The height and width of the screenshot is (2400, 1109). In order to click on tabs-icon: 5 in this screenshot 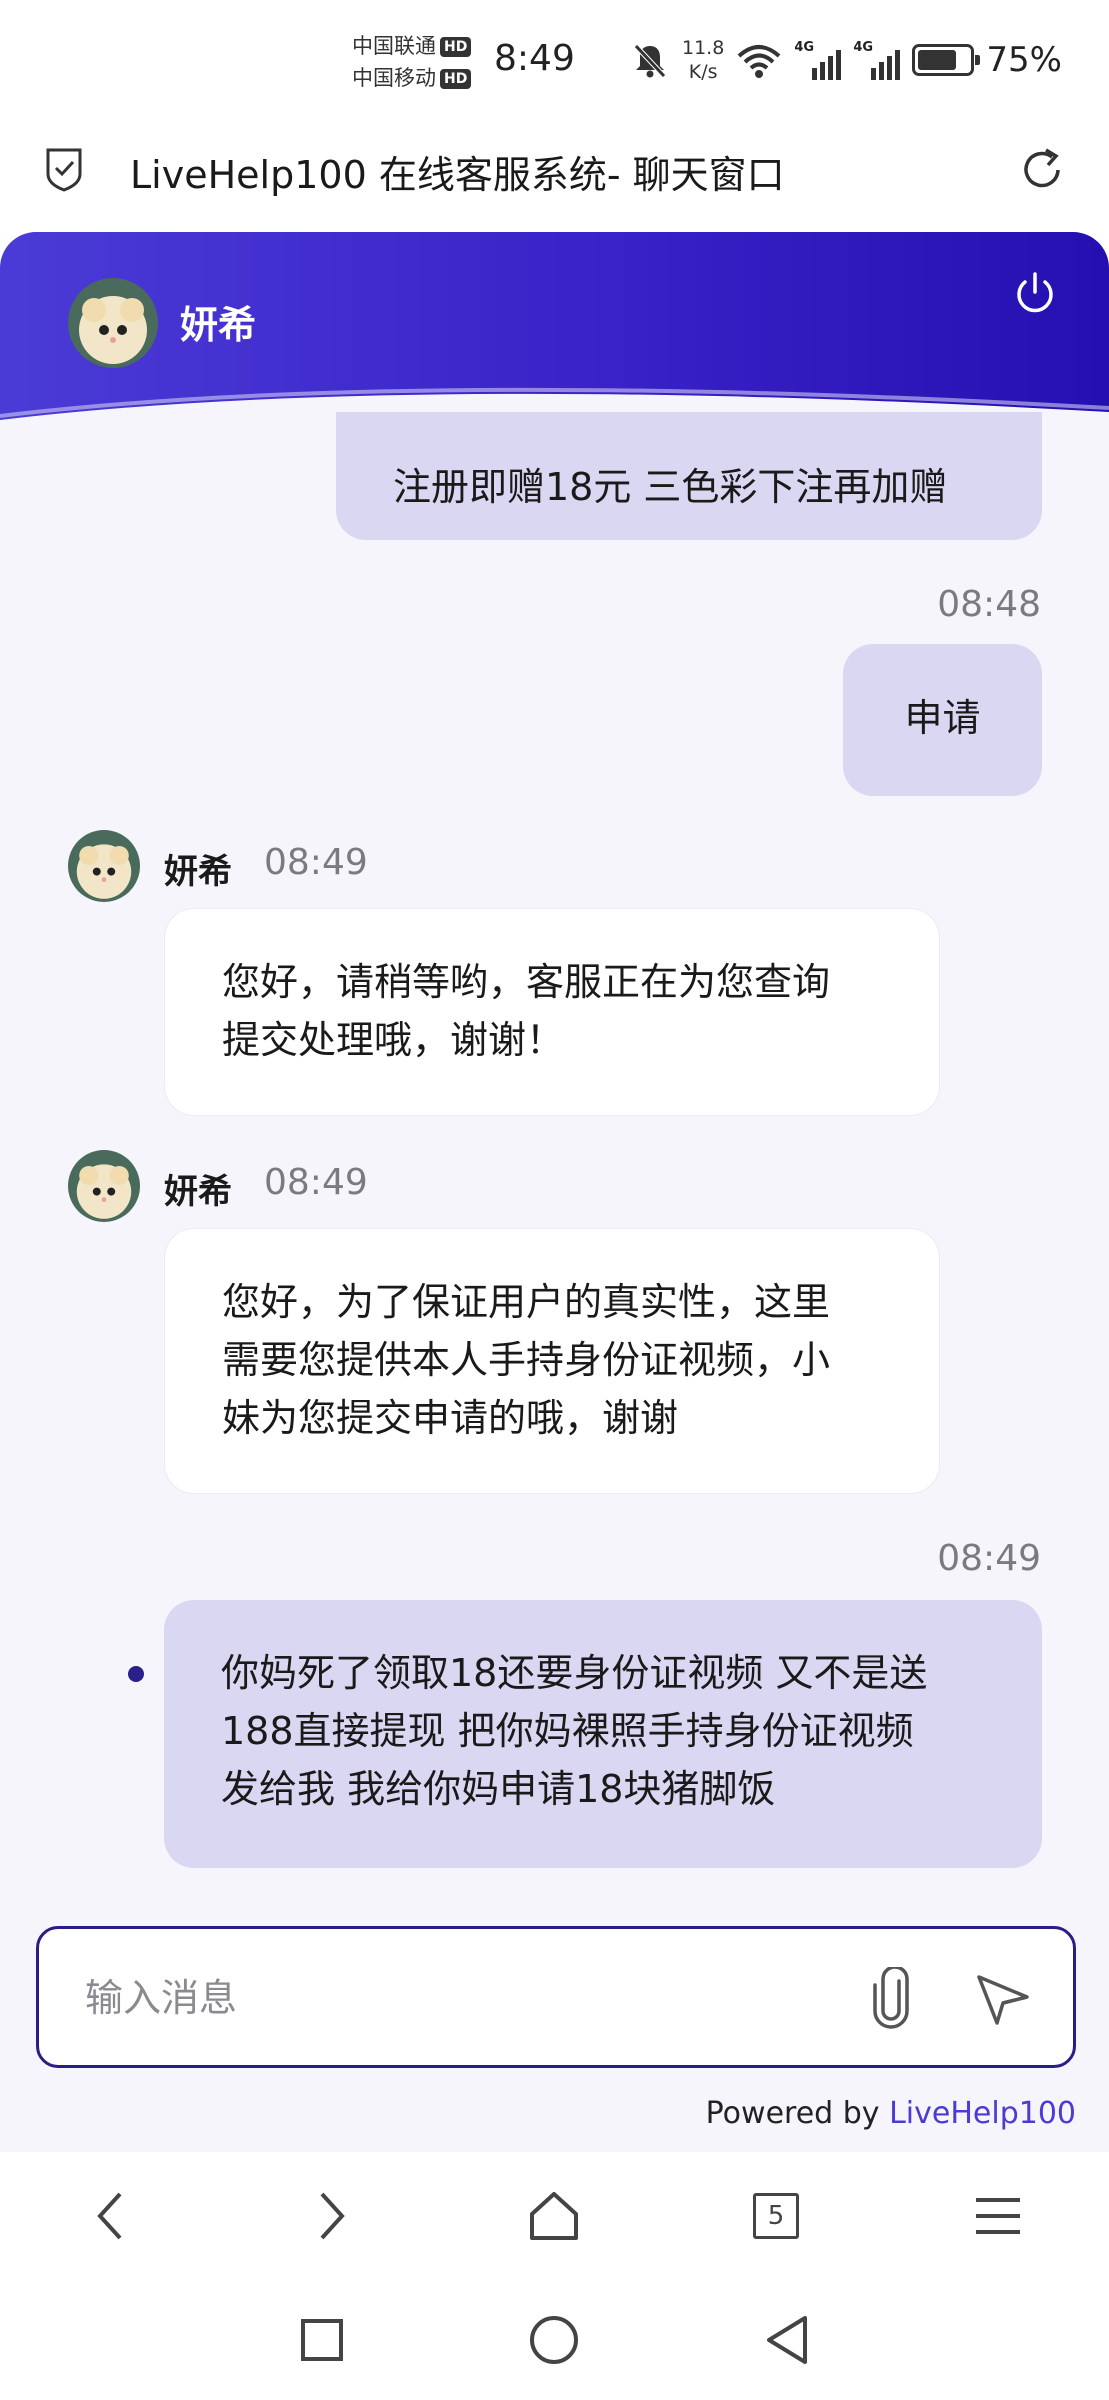, I will do `click(776, 2216)`.